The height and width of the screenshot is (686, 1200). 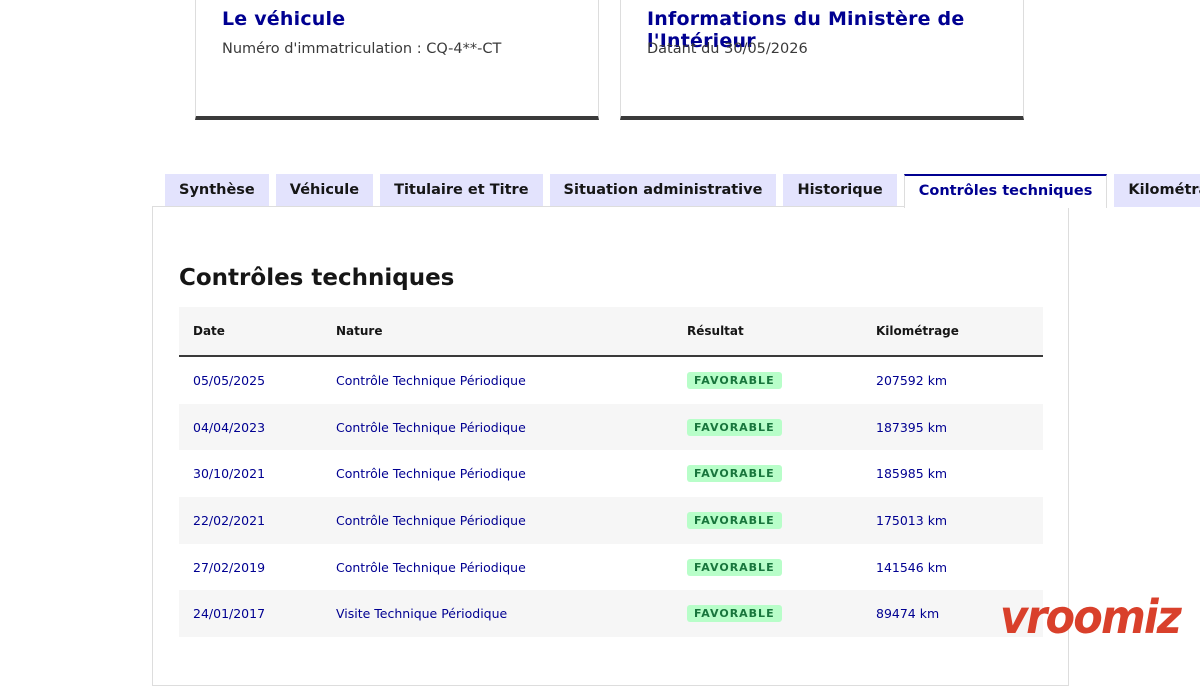 What do you see at coordinates (727, 49) in the screenshot?
I see `ministry-data-date: Datant du 30/05/2026` at bounding box center [727, 49].